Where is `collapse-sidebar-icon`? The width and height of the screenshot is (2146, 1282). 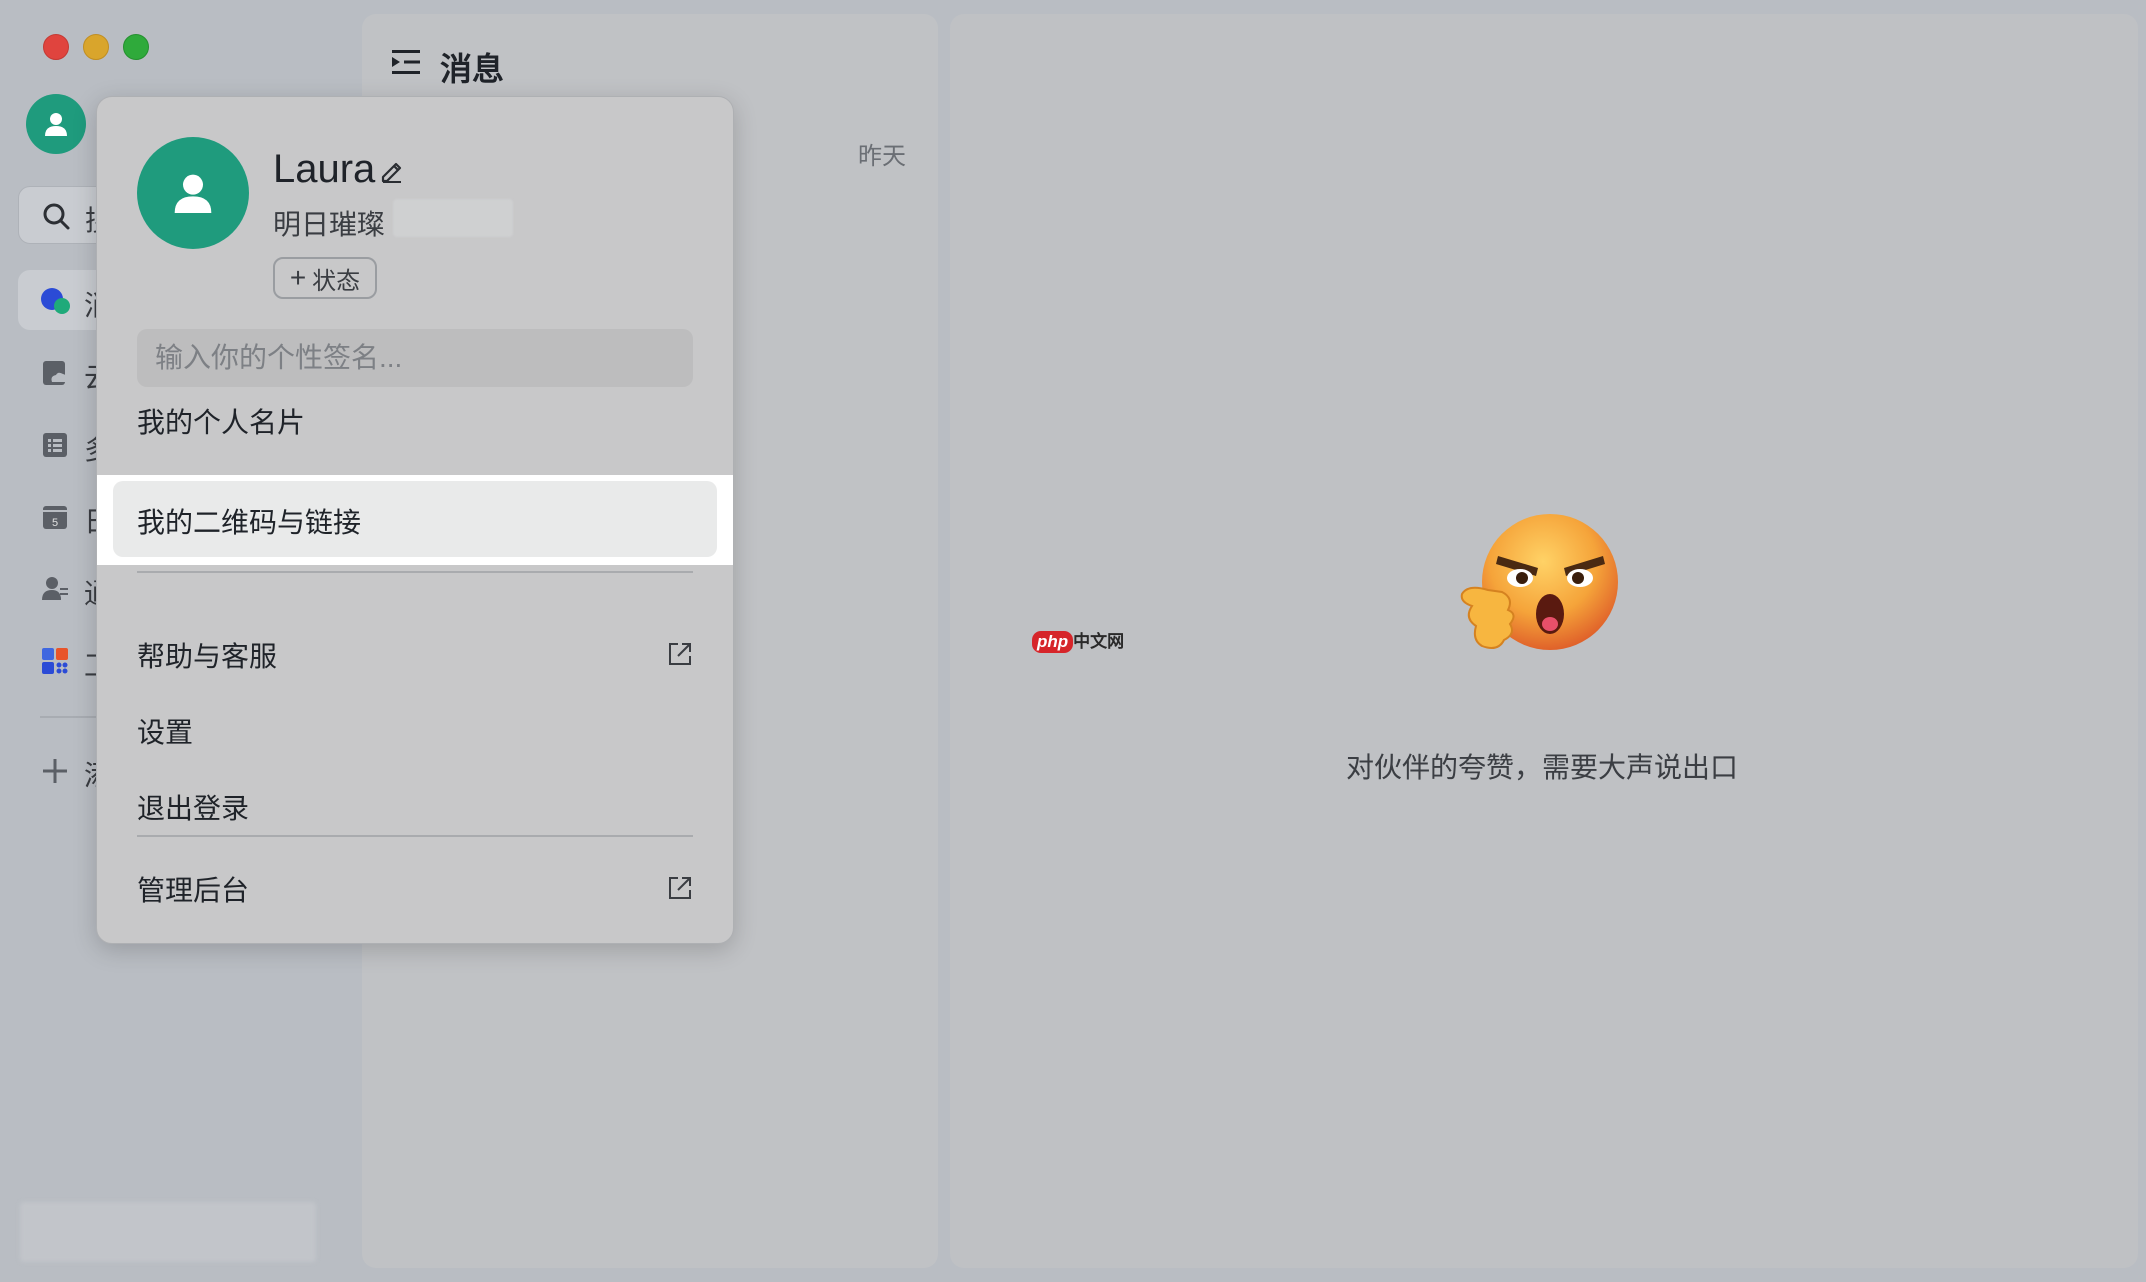
collapse-sidebar-icon is located at coordinates (407, 62).